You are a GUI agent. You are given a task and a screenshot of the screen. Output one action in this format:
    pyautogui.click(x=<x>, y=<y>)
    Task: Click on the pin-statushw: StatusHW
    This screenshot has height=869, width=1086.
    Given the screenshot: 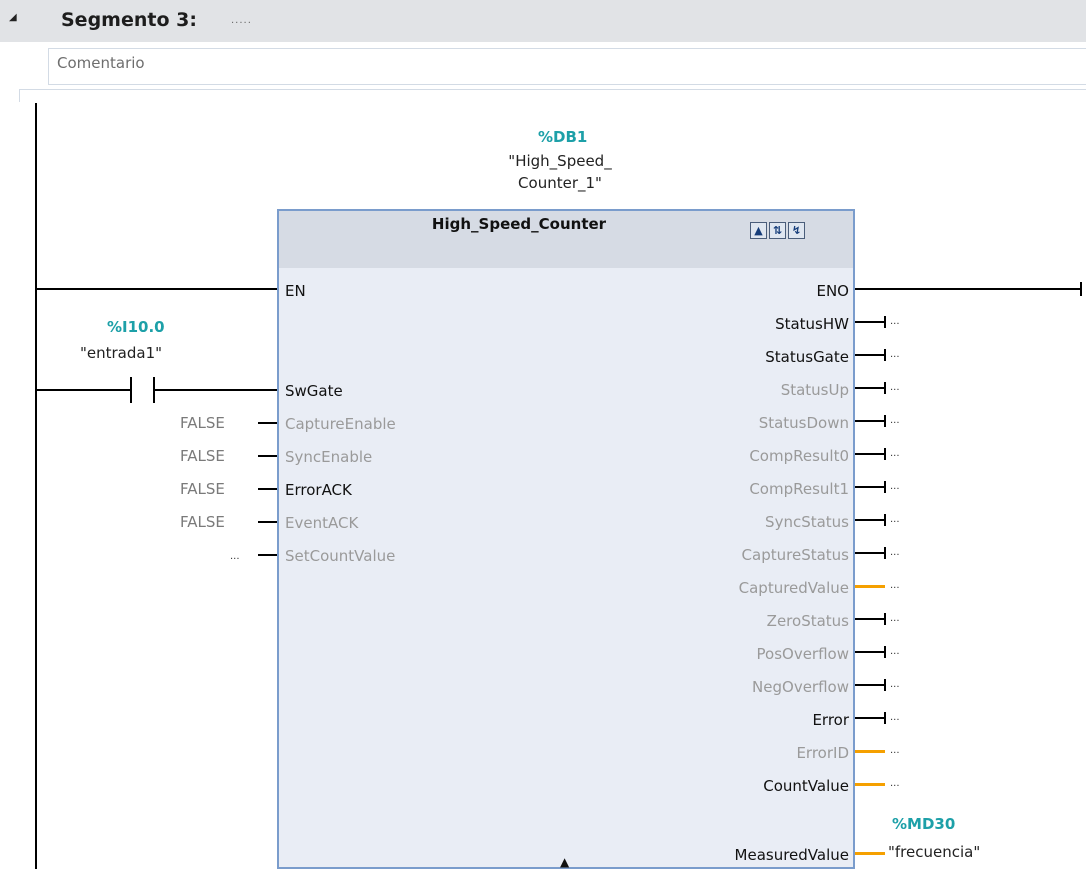 What is the action you would take?
    pyautogui.click(x=812, y=324)
    